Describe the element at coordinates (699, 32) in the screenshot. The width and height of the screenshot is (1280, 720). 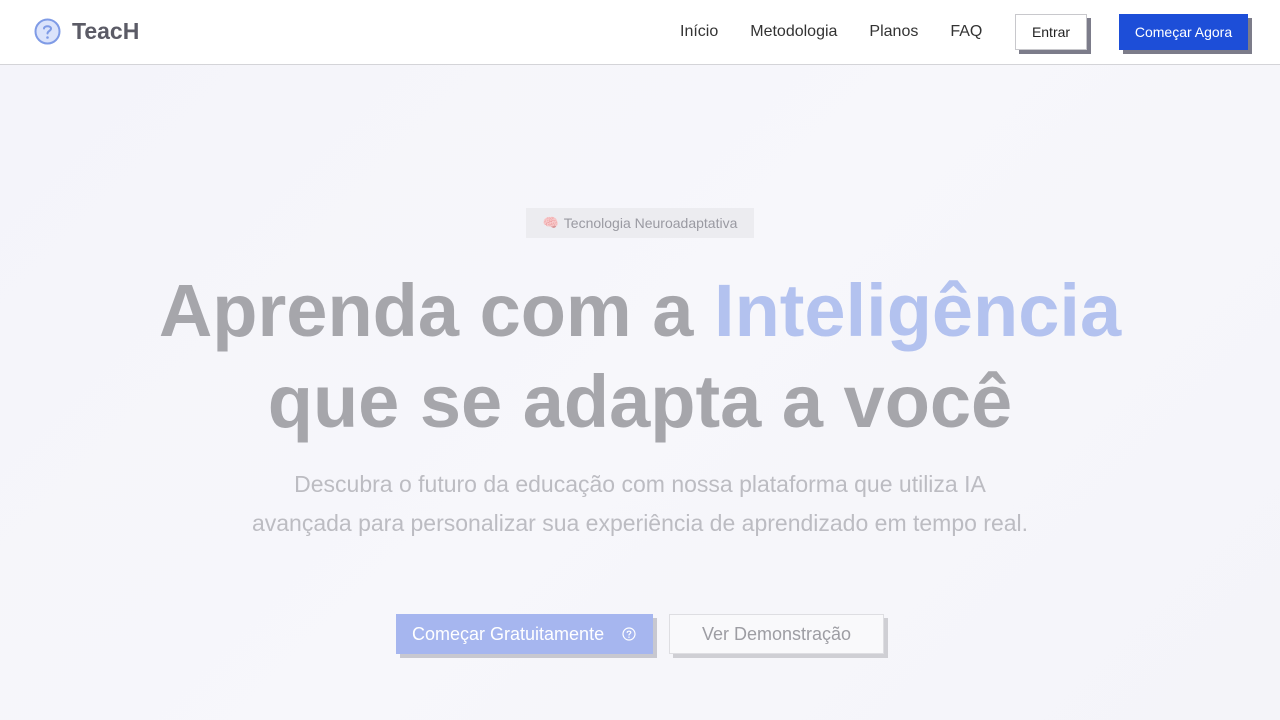
I see `nav-link-inicio: Início` at that location.